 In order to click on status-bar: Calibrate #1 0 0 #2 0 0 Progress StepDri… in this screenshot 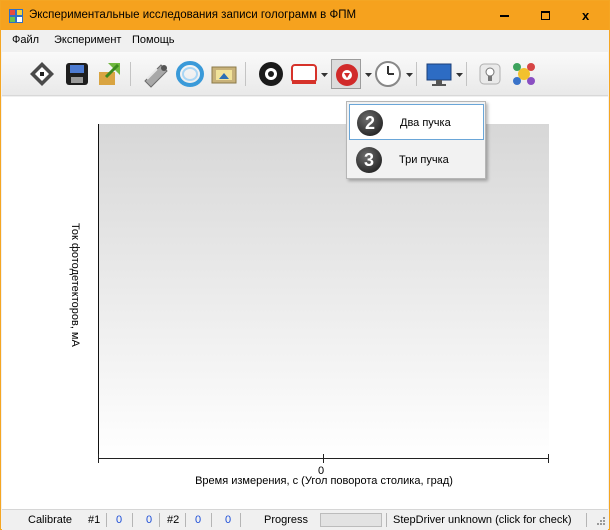, I will do `click(305, 519)`.